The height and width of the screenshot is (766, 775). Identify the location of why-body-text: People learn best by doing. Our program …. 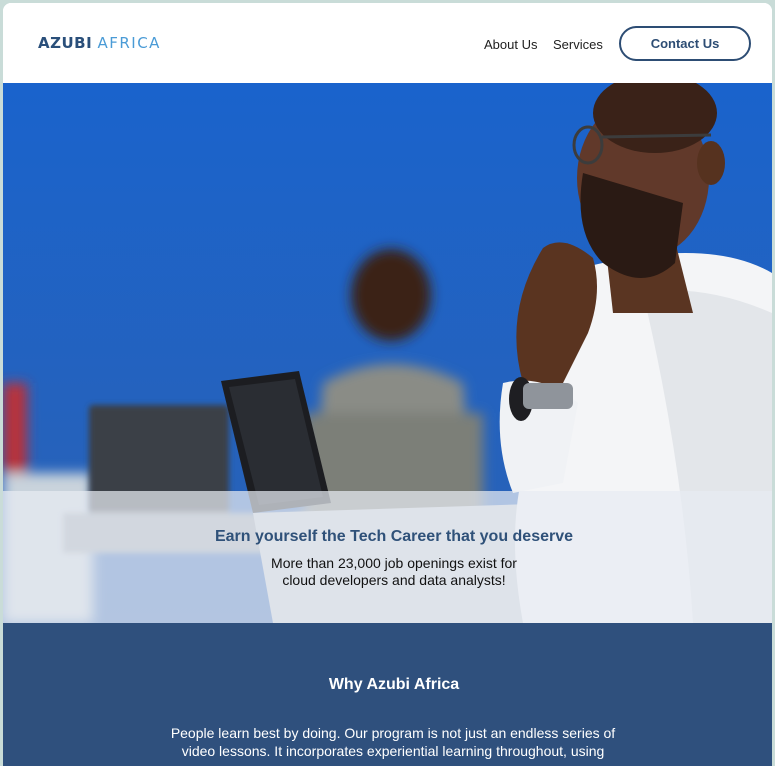
(393, 742).